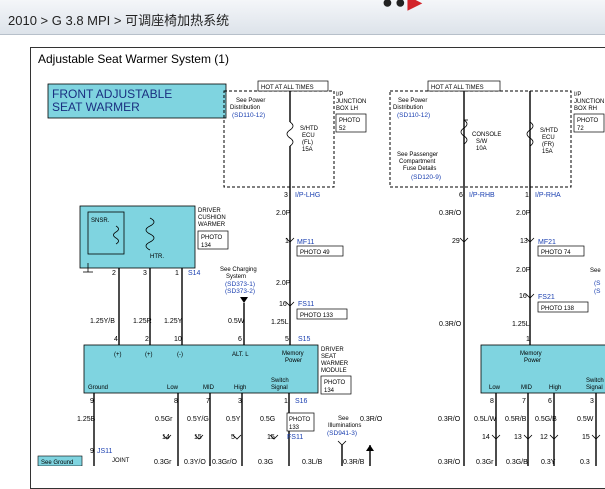  I want to click on svg-text: 9, so click(92, 451).